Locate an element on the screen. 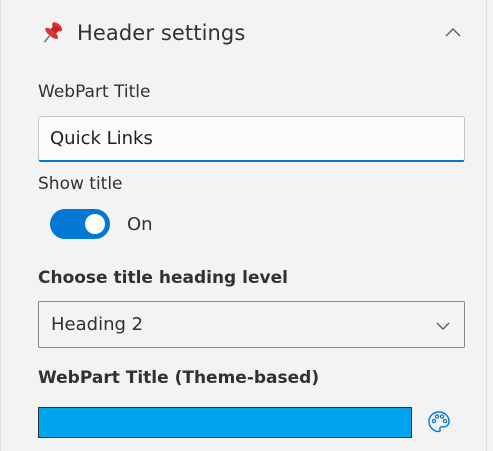 This screenshot has height=451, width=493. show-title-label: Show title is located at coordinates (80, 184).